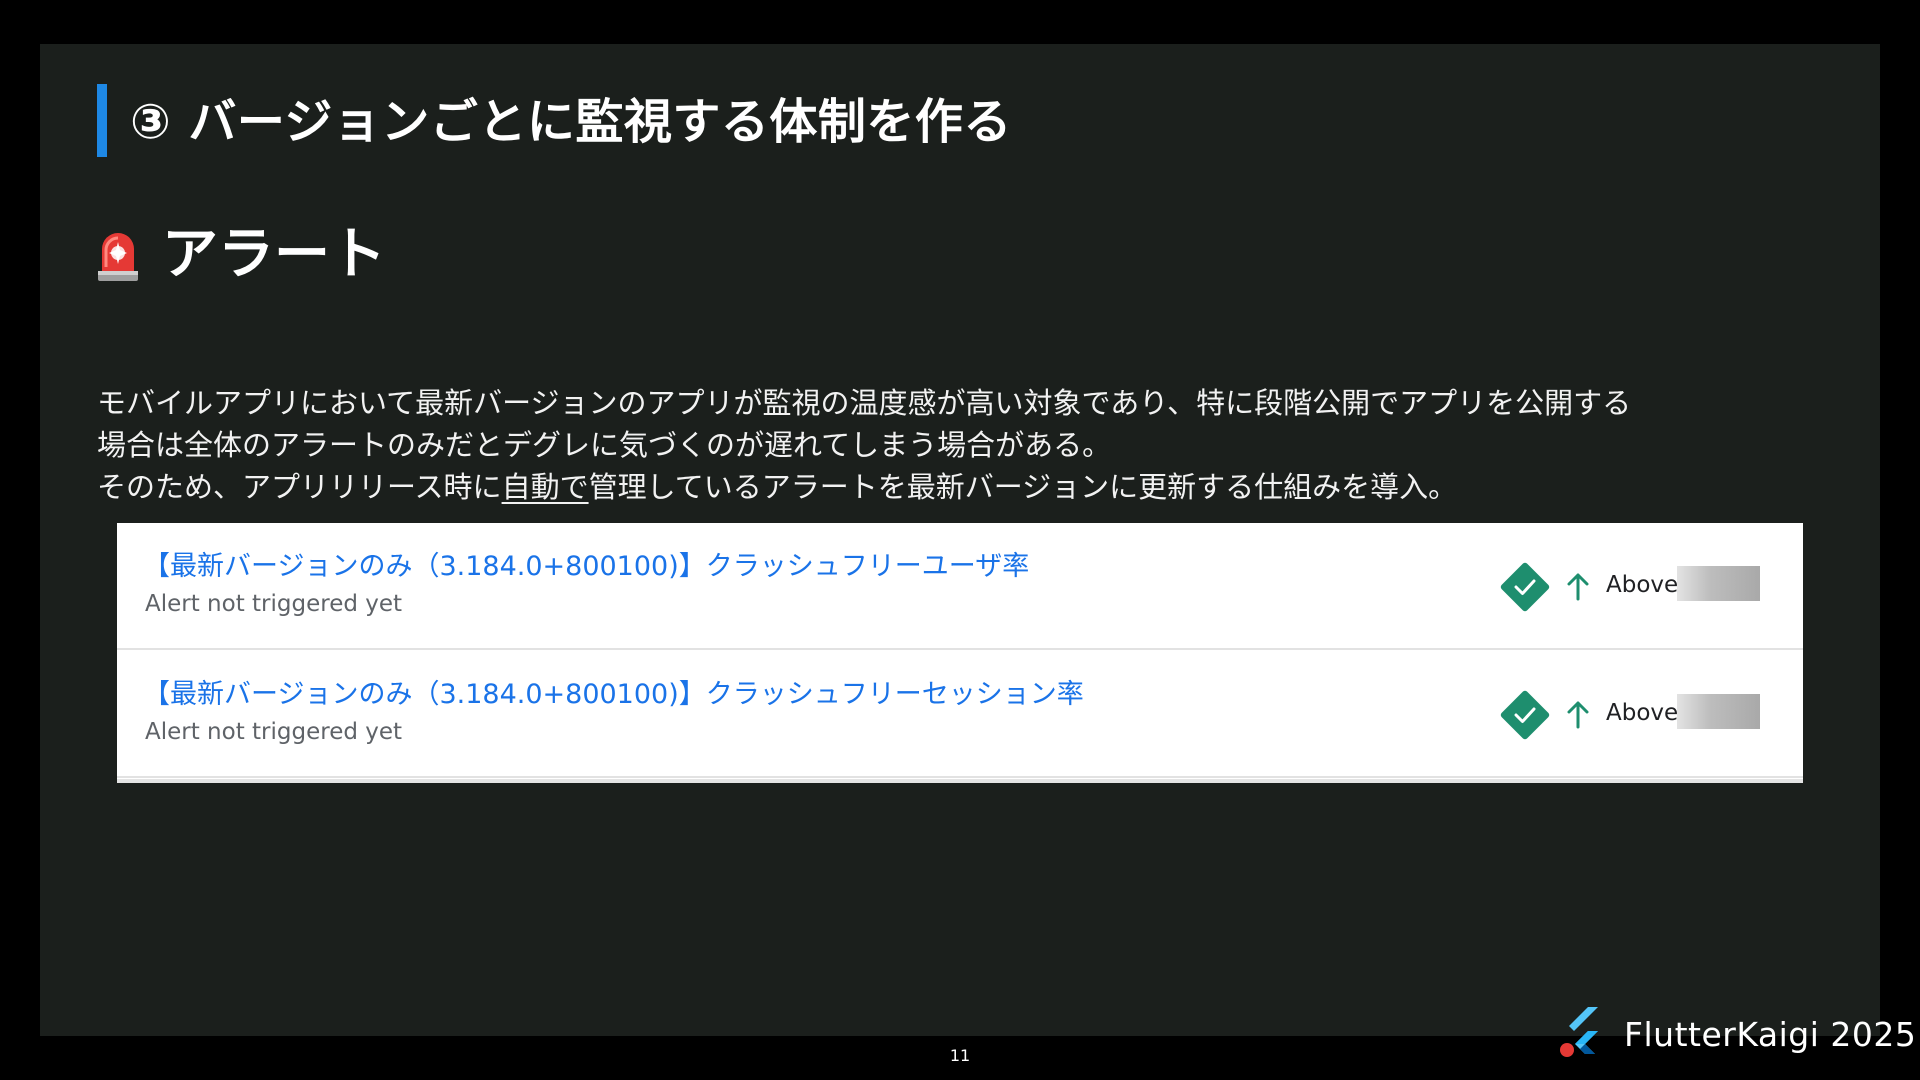 The image size is (1920, 1080). I want to click on section-title: アラート, so click(274, 254).